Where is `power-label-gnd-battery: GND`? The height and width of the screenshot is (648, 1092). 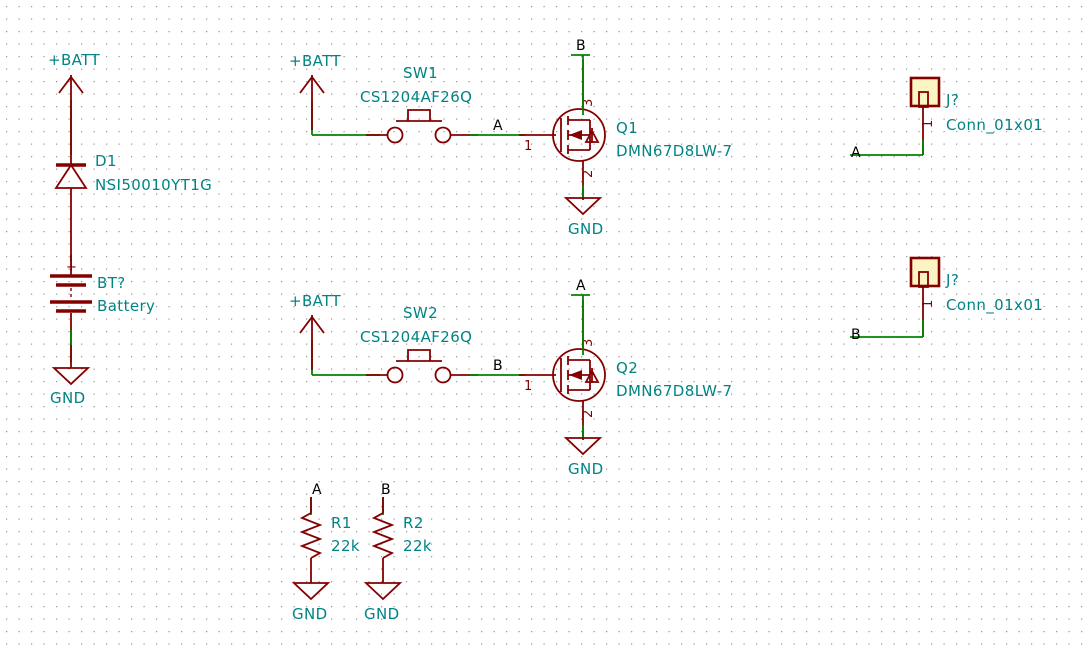 power-label-gnd-battery: GND is located at coordinates (68, 398).